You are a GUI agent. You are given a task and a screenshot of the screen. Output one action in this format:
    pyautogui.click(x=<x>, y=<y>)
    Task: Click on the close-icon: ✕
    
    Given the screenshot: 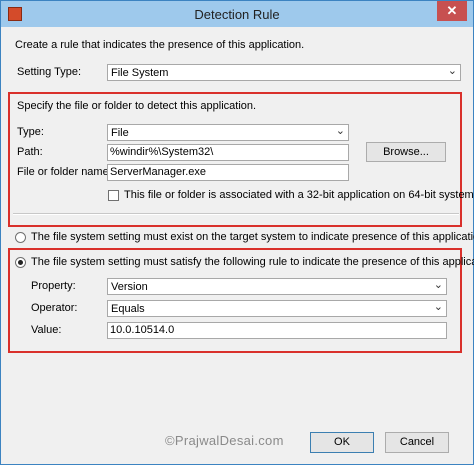 What is the action you would take?
    pyautogui.click(x=452, y=10)
    